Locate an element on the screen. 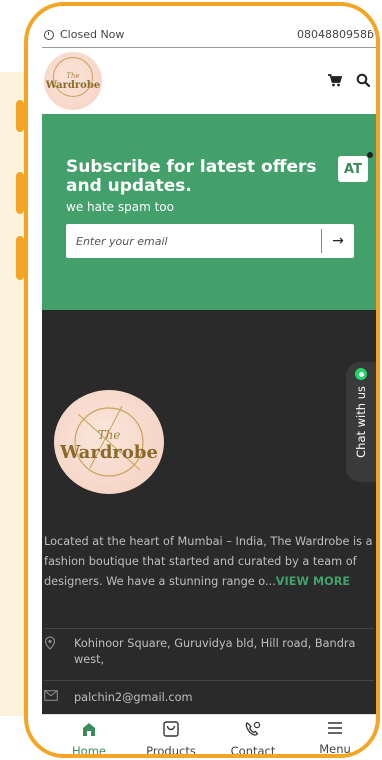 The width and height of the screenshot is (382, 760). arrow-right-icon: → is located at coordinates (338, 241).